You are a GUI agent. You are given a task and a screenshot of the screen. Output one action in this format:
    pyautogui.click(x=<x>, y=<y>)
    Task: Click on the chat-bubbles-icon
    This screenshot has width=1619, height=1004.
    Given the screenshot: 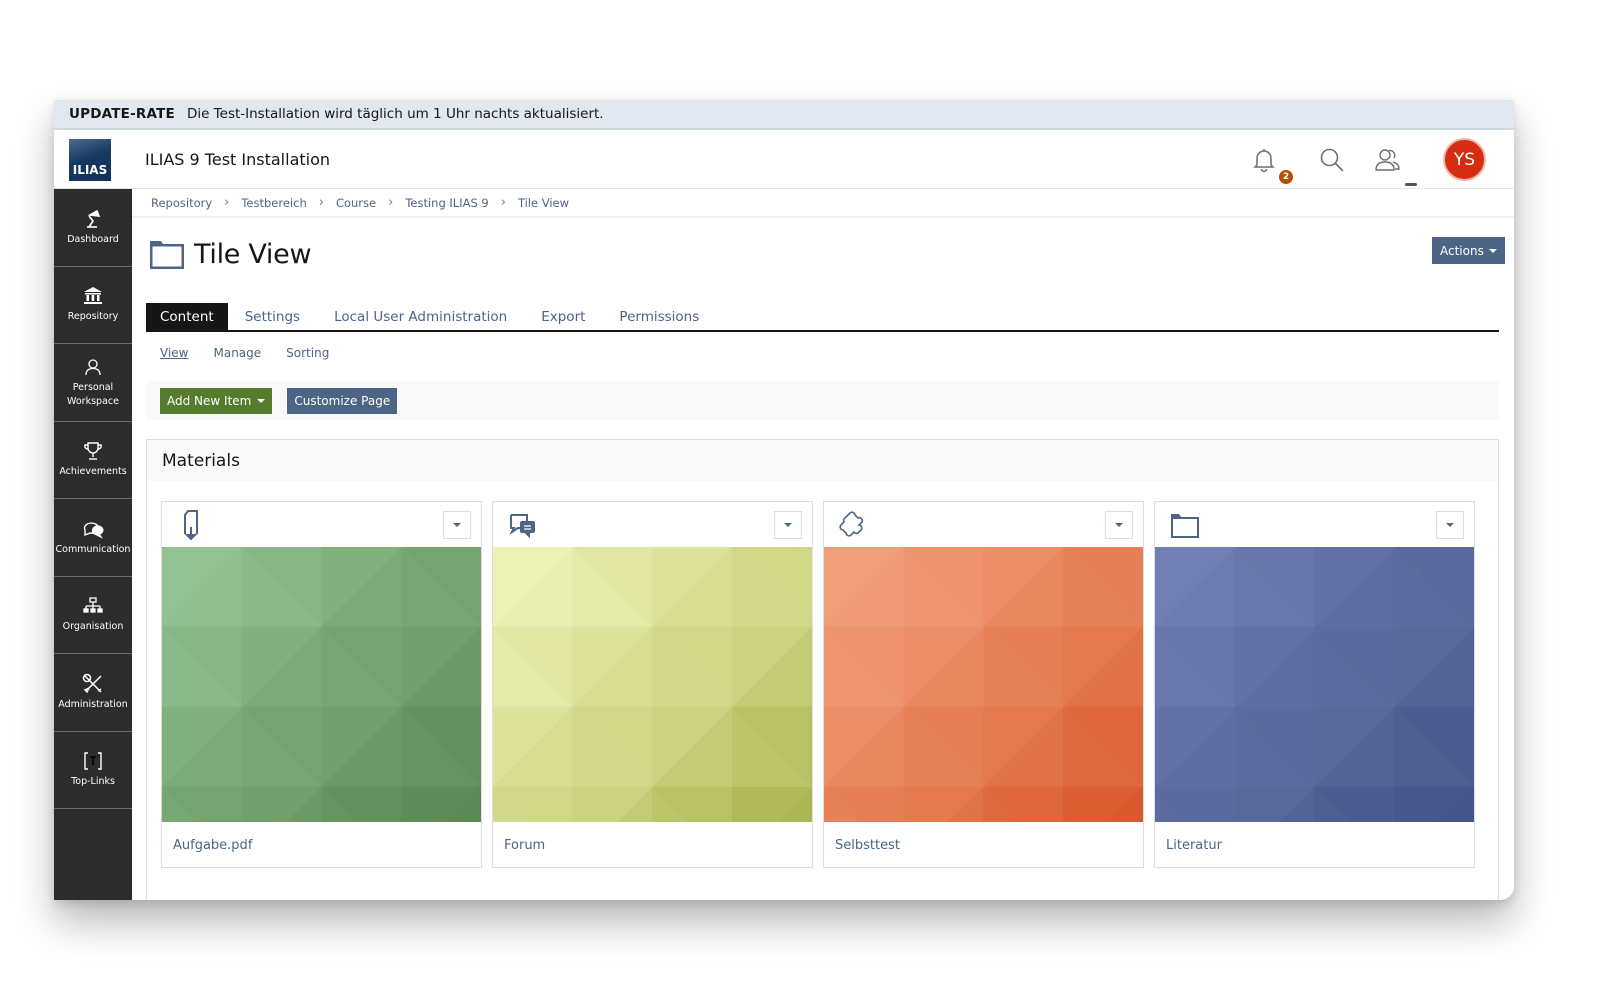 What is the action you would take?
    pyautogui.click(x=93, y=529)
    